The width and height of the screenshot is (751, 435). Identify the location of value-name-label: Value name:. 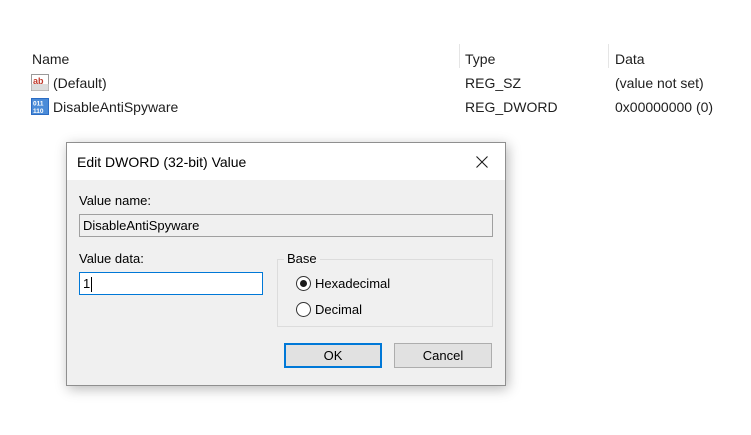
(115, 200).